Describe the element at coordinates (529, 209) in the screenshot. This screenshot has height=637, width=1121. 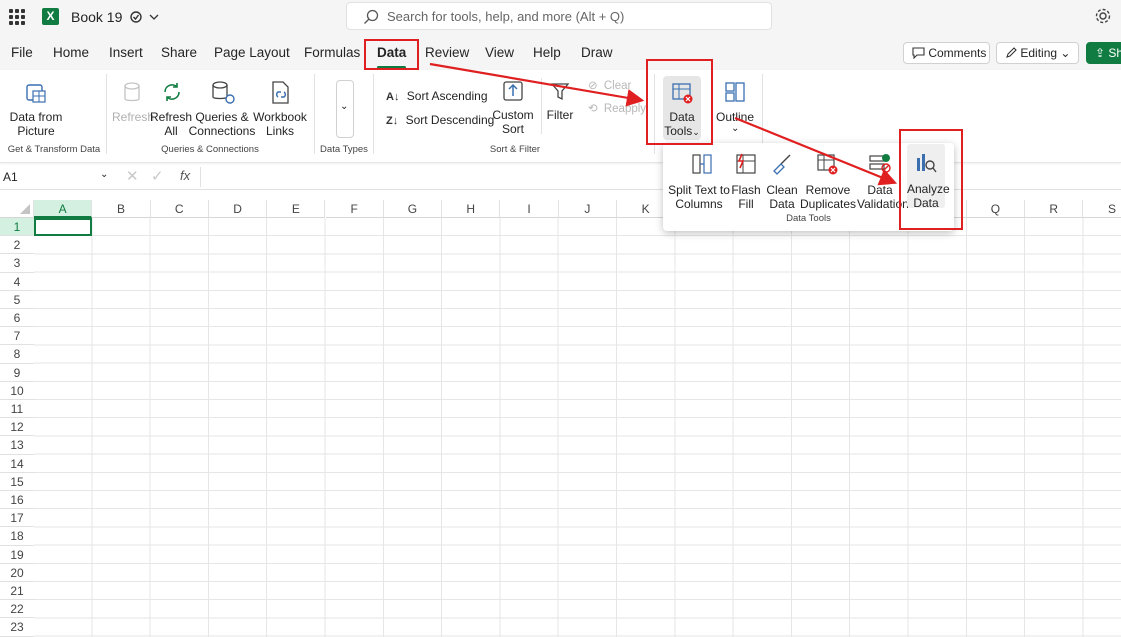
I see `column-header-i: I` at that location.